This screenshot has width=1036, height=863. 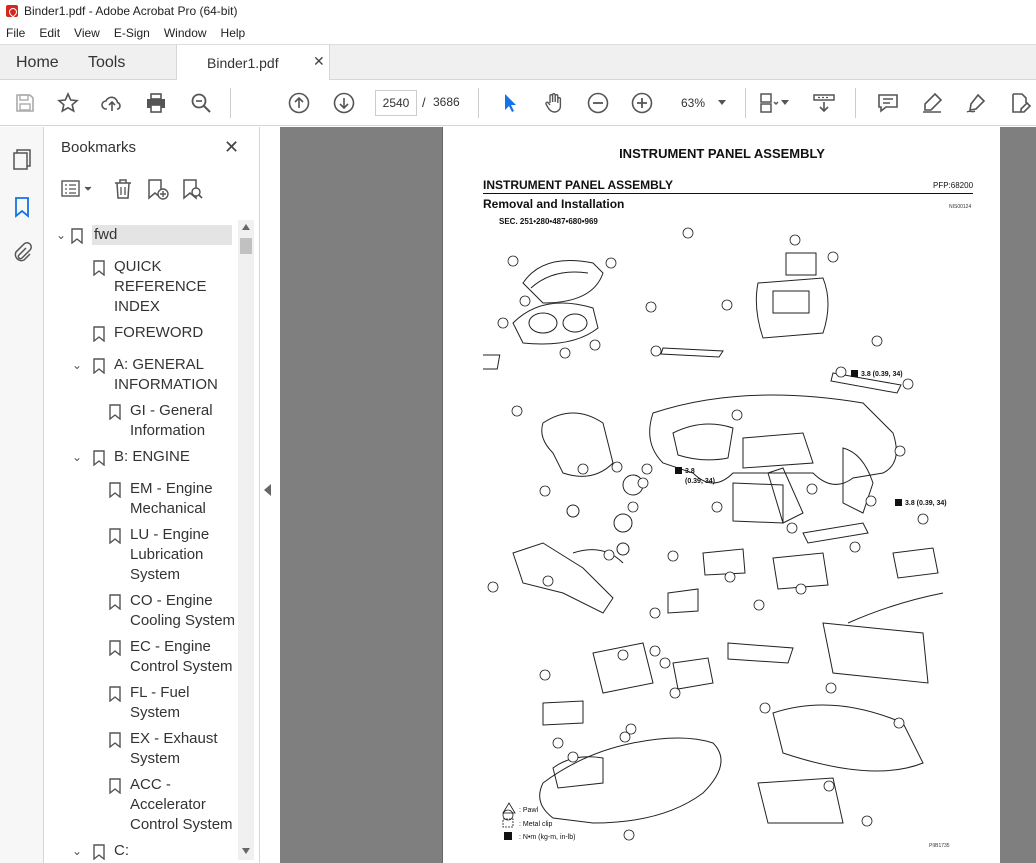 What do you see at coordinates (100, 851) in the screenshot?
I see `bookmark-item: ⌄ C:` at bounding box center [100, 851].